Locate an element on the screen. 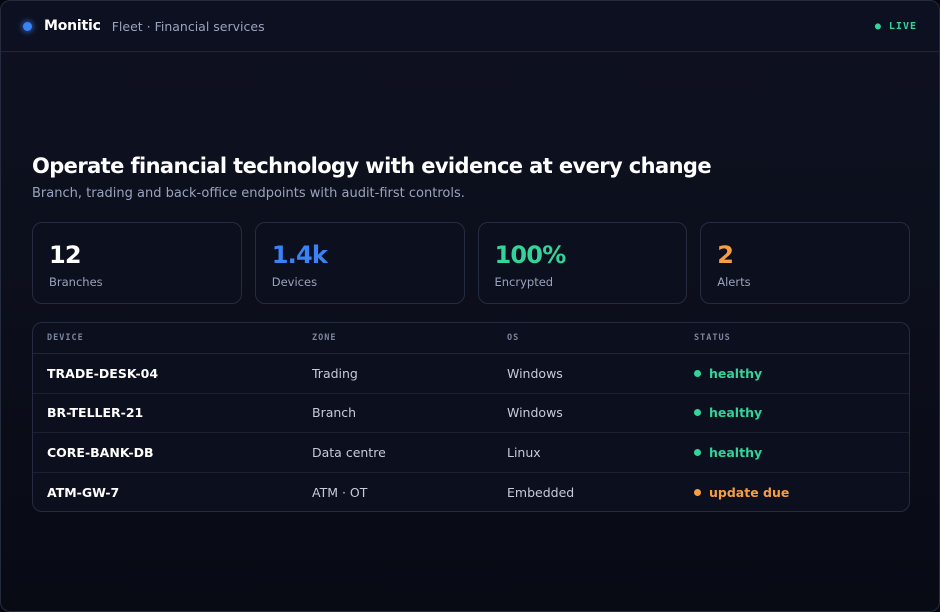  column-header-status: STATUS is located at coordinates (801, 338).